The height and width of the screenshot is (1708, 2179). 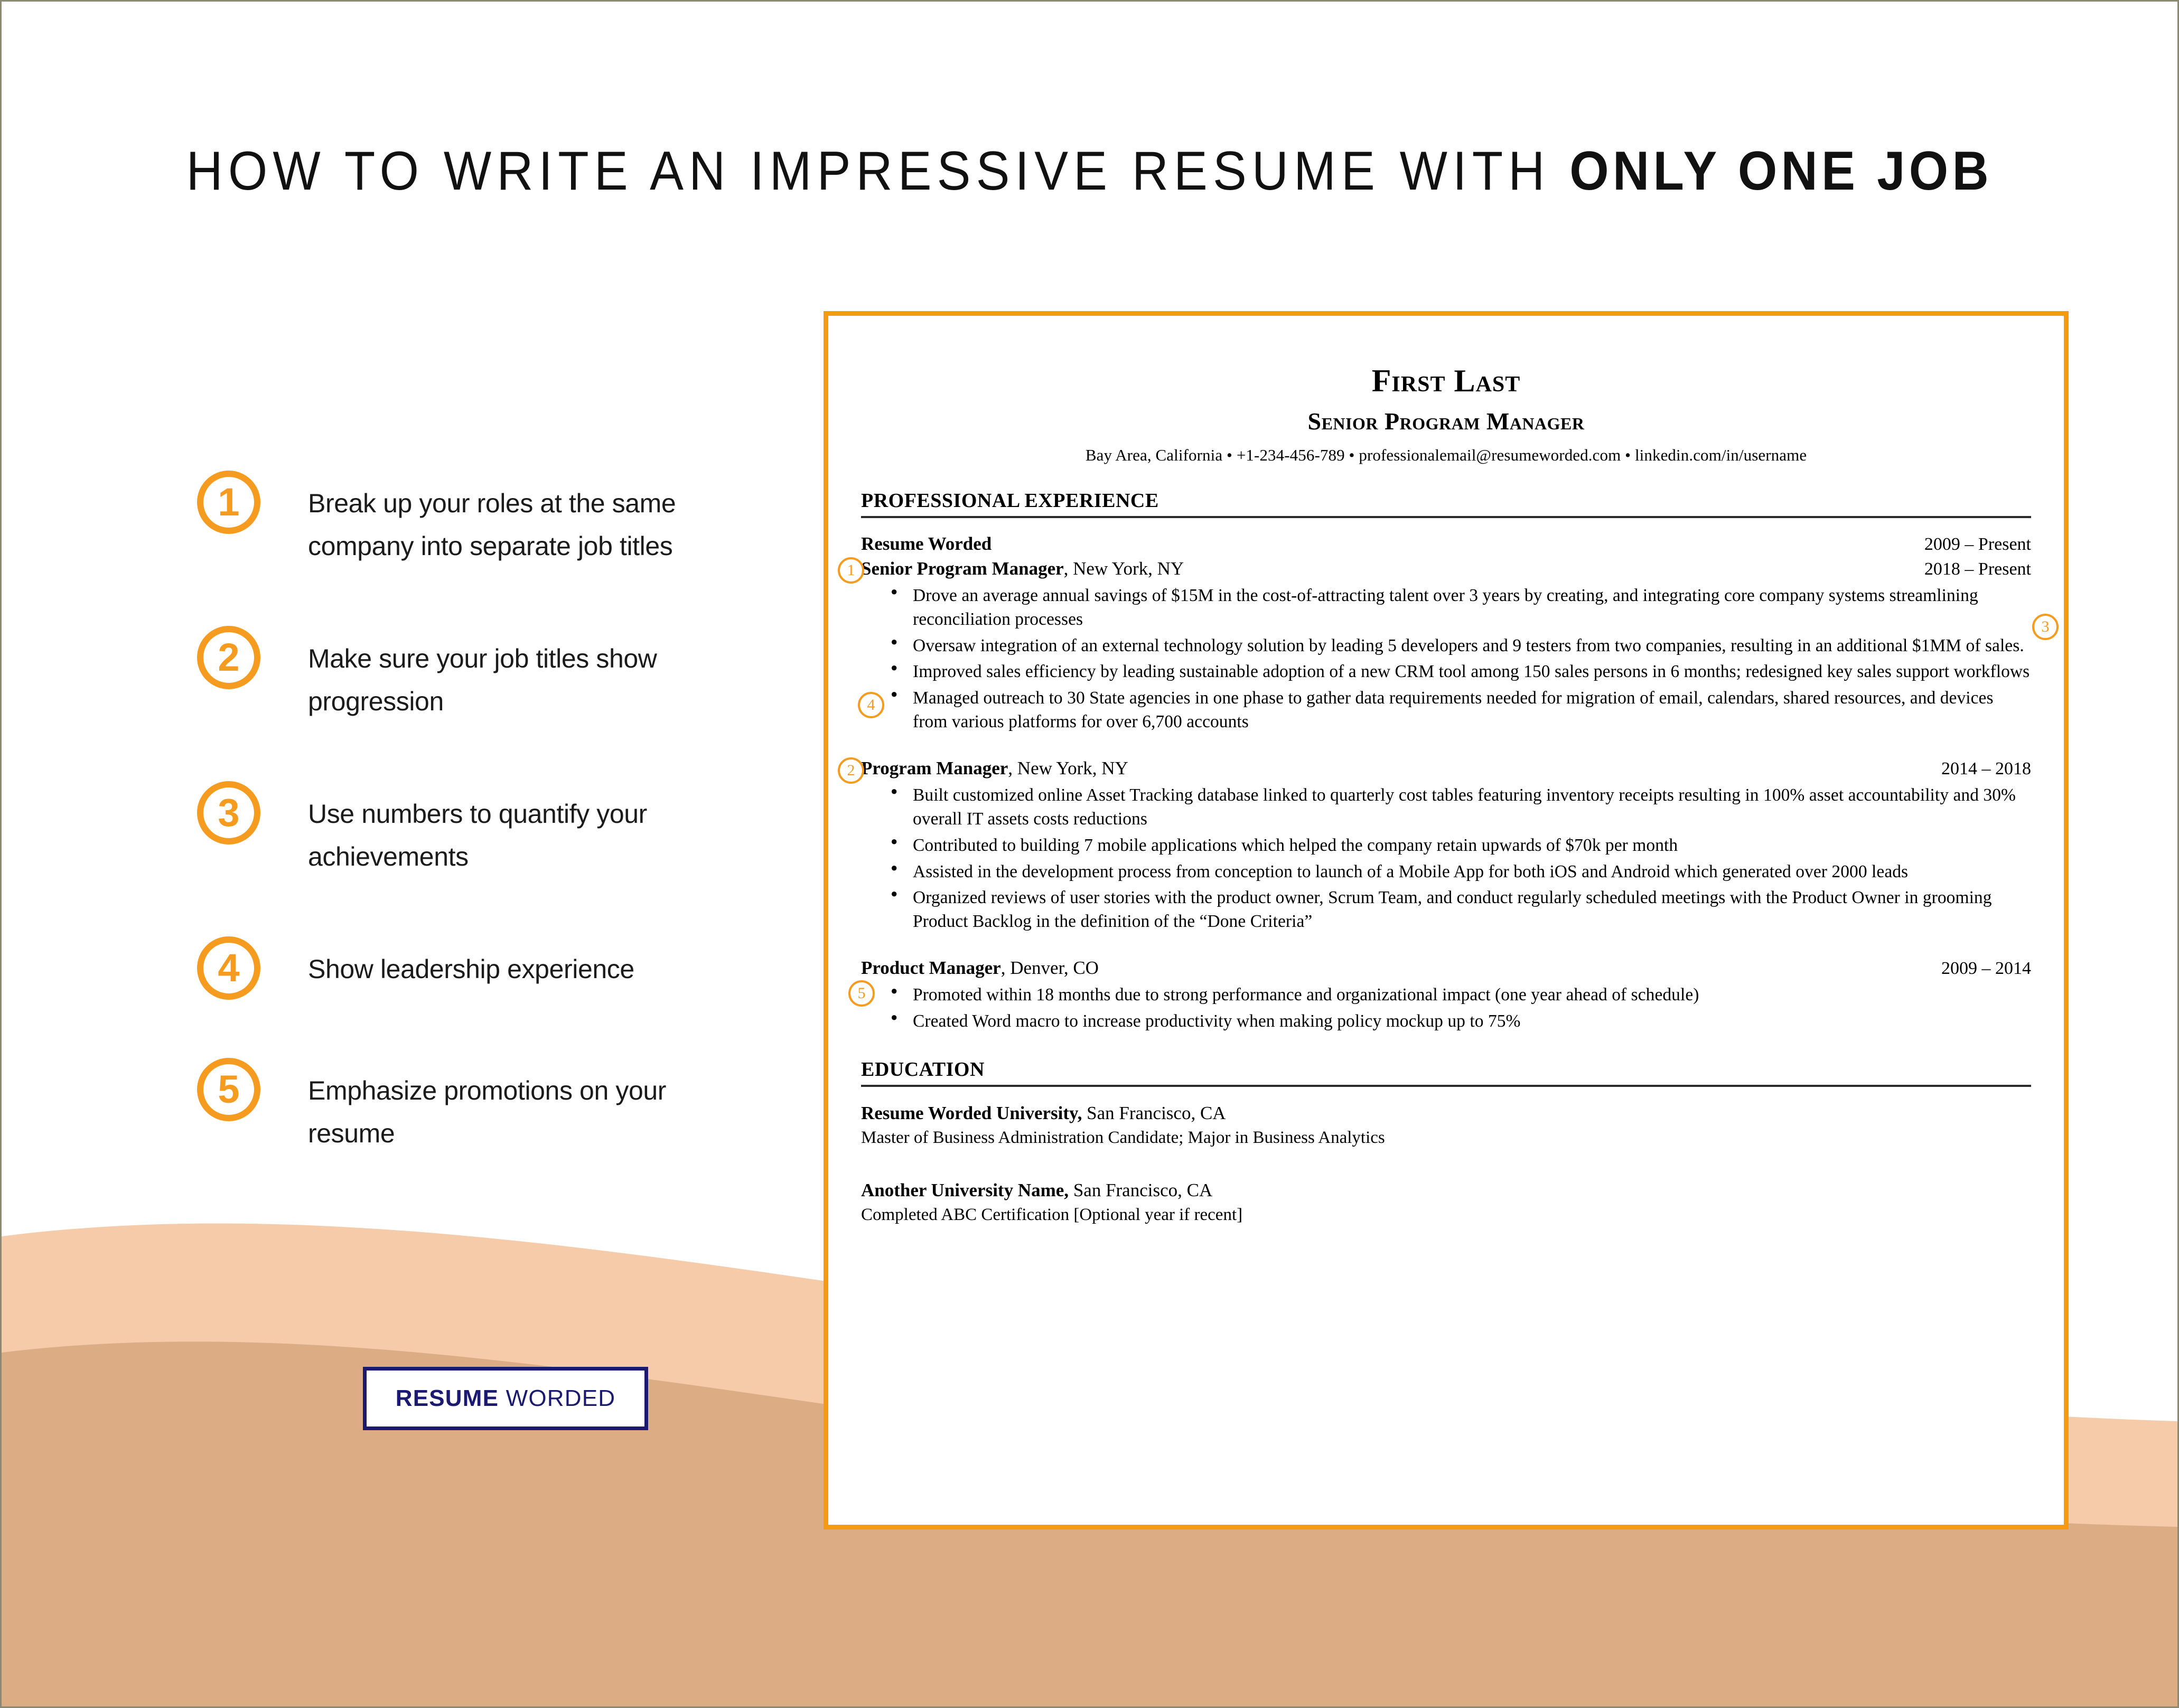 What do you see at coordinates (1446, 544) in the screenshot?
I see `company-line: Resume Worded 2009 – Present` at bounding box center [1446, 544].